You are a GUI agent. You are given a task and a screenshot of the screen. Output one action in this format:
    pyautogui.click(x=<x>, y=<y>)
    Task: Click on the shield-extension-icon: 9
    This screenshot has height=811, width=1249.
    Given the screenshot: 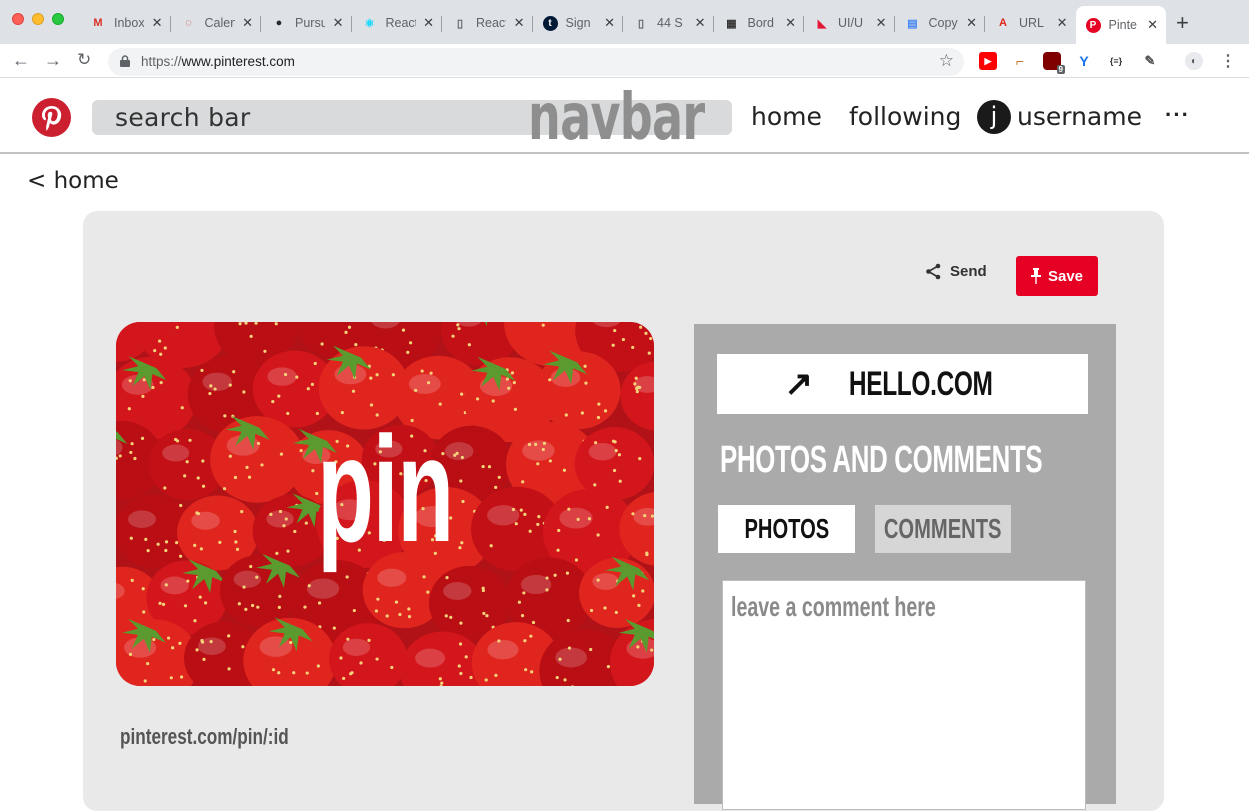 What is the action you would take?
    pyautogui.click(x=1052, y=61)
    